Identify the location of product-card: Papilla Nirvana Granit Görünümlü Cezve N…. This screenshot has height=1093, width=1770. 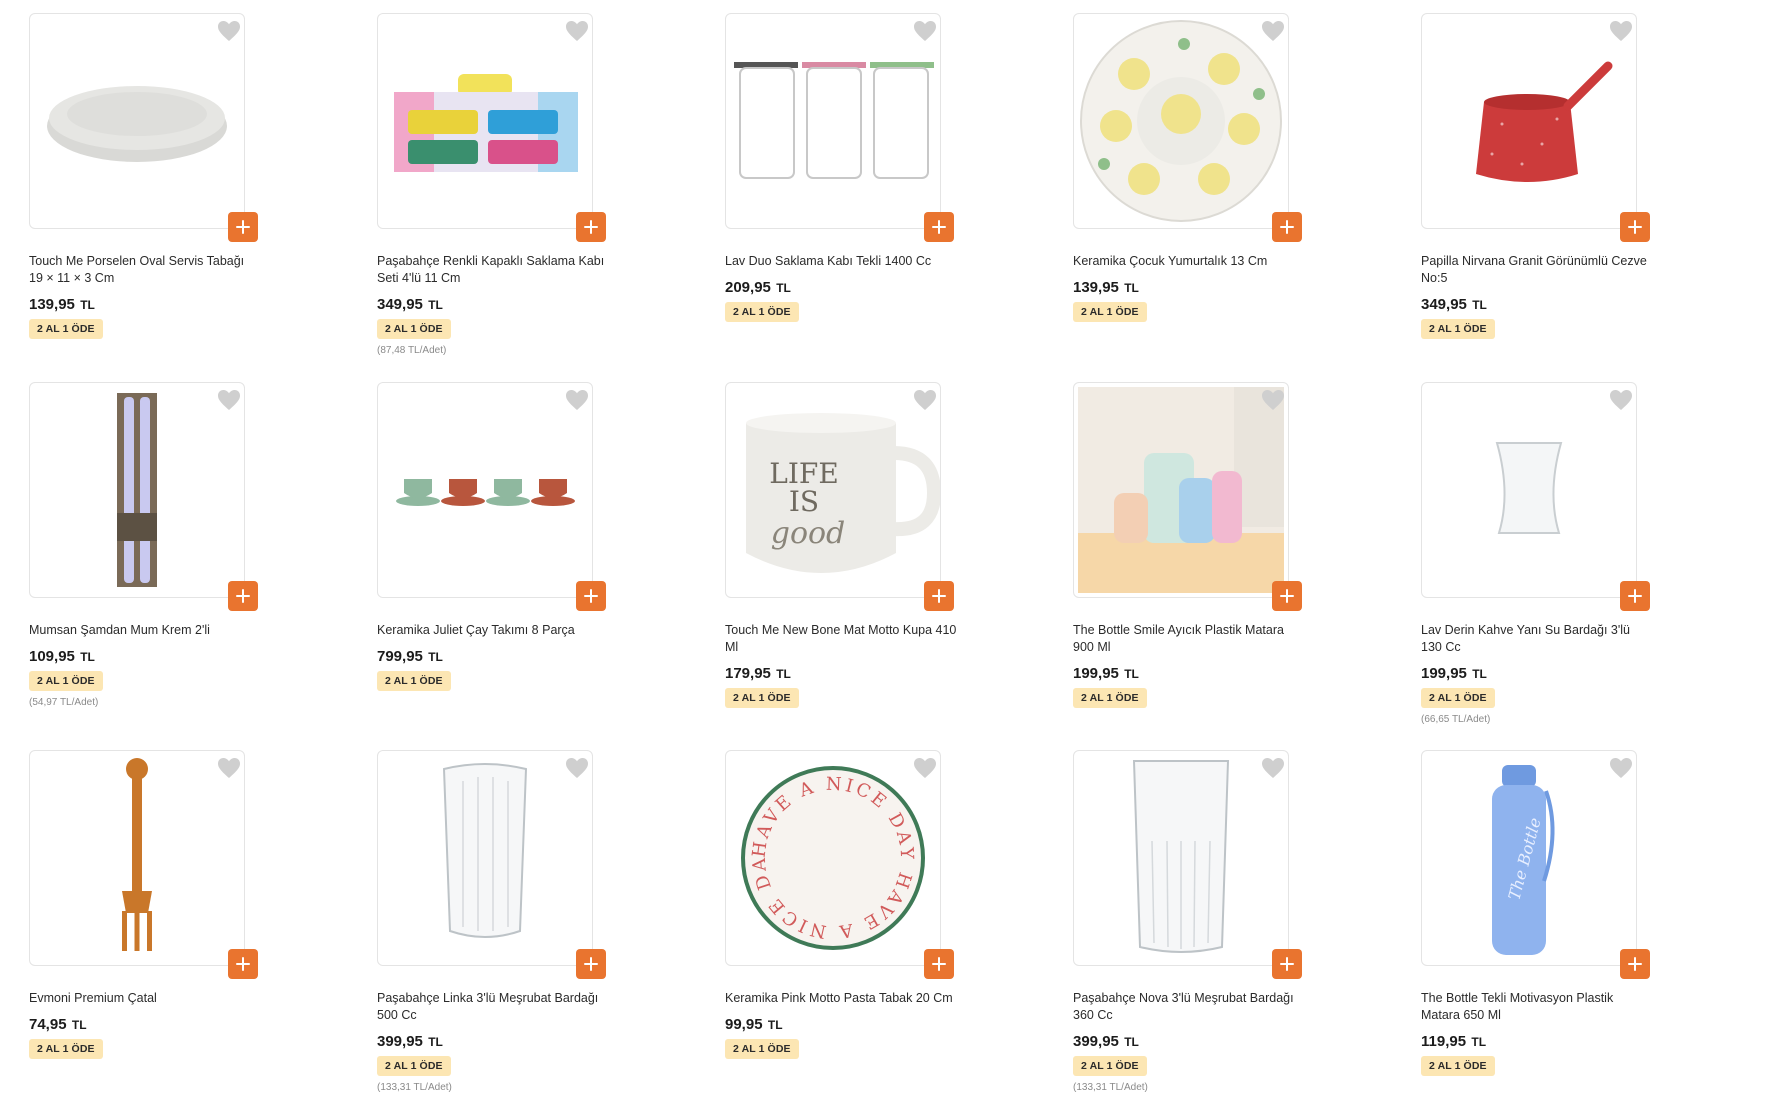
(1541, 179).